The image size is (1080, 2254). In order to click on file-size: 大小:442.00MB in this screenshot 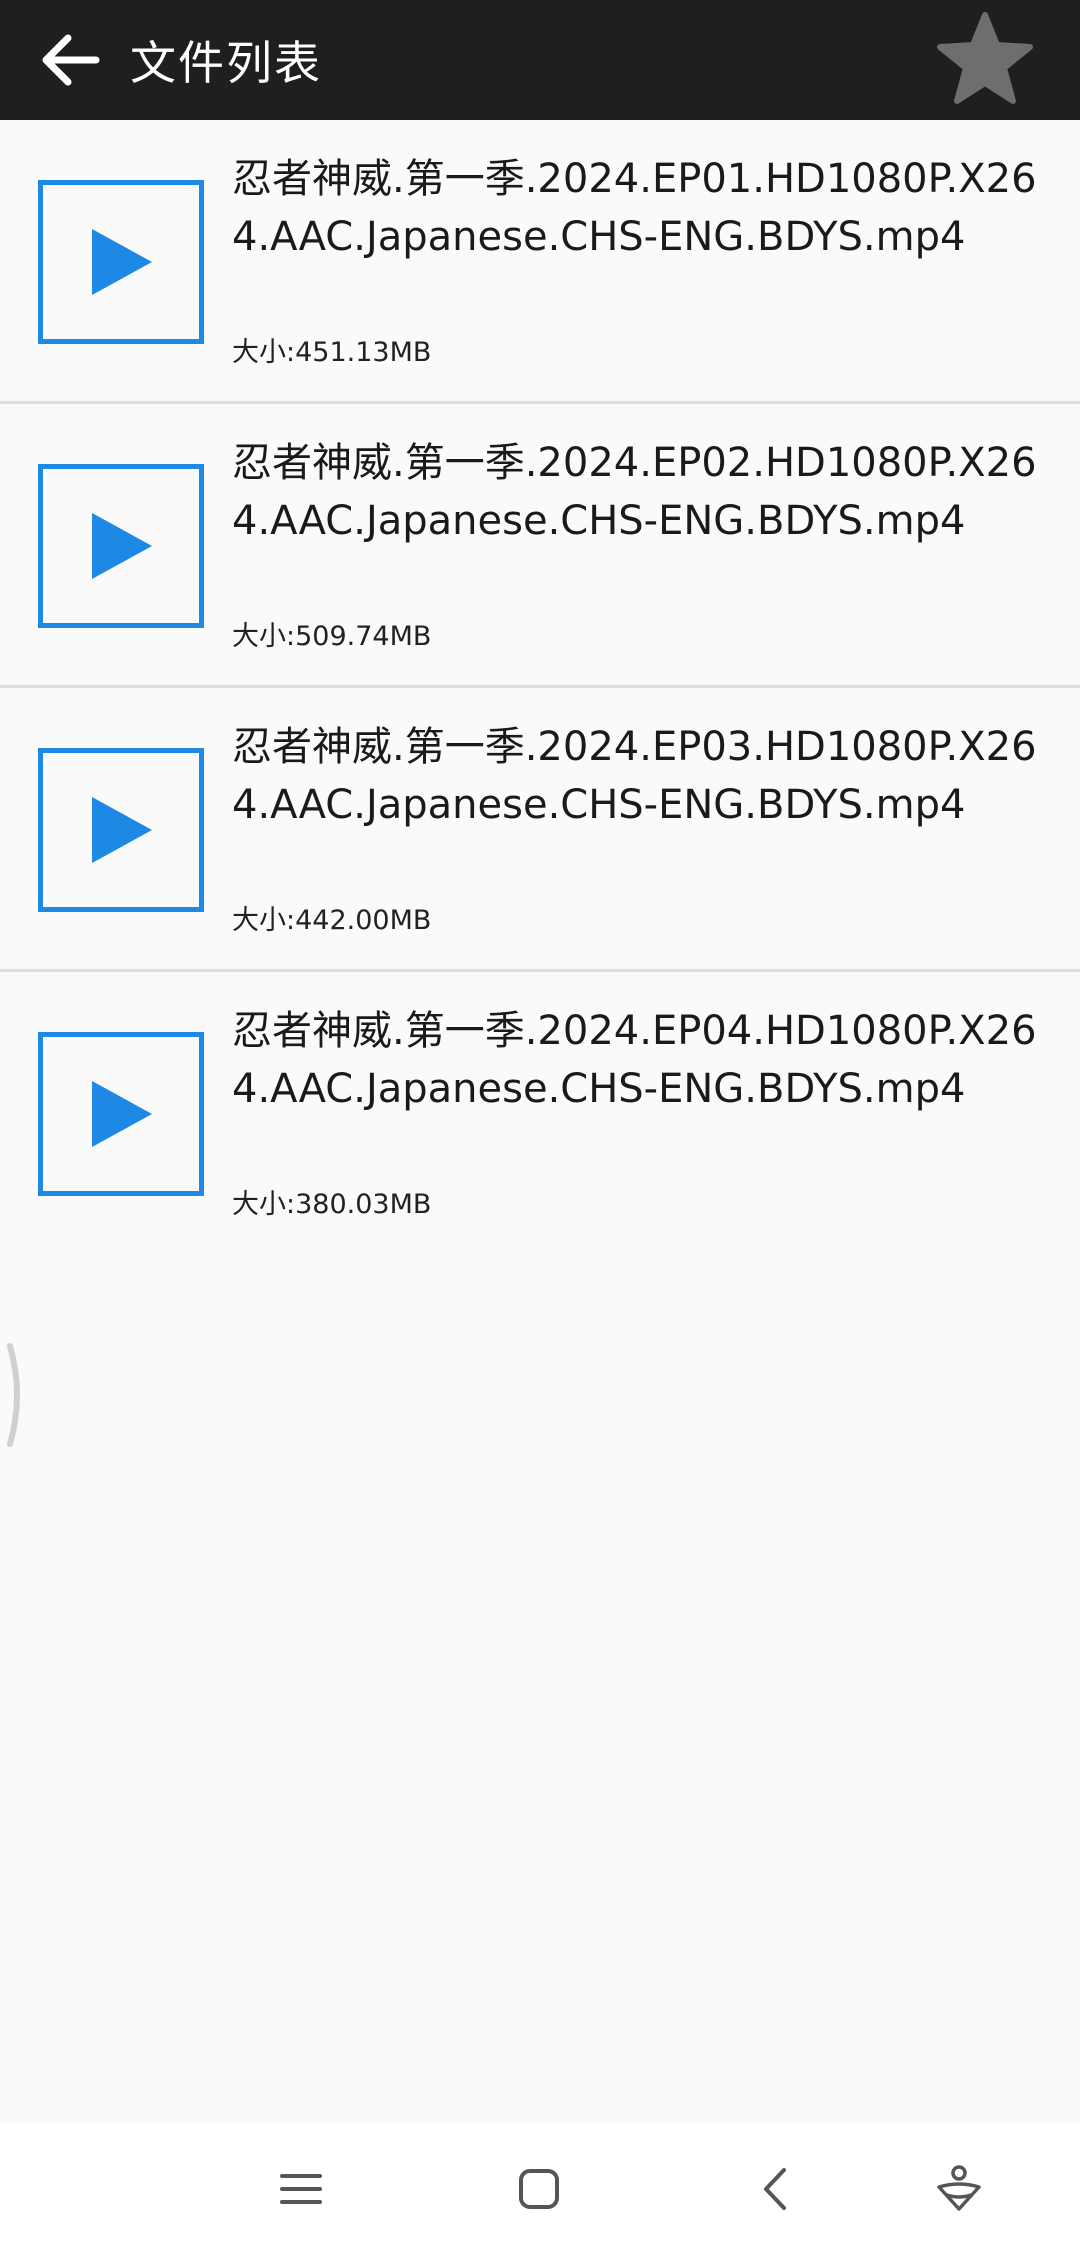, I will do `click(332, 920)`.